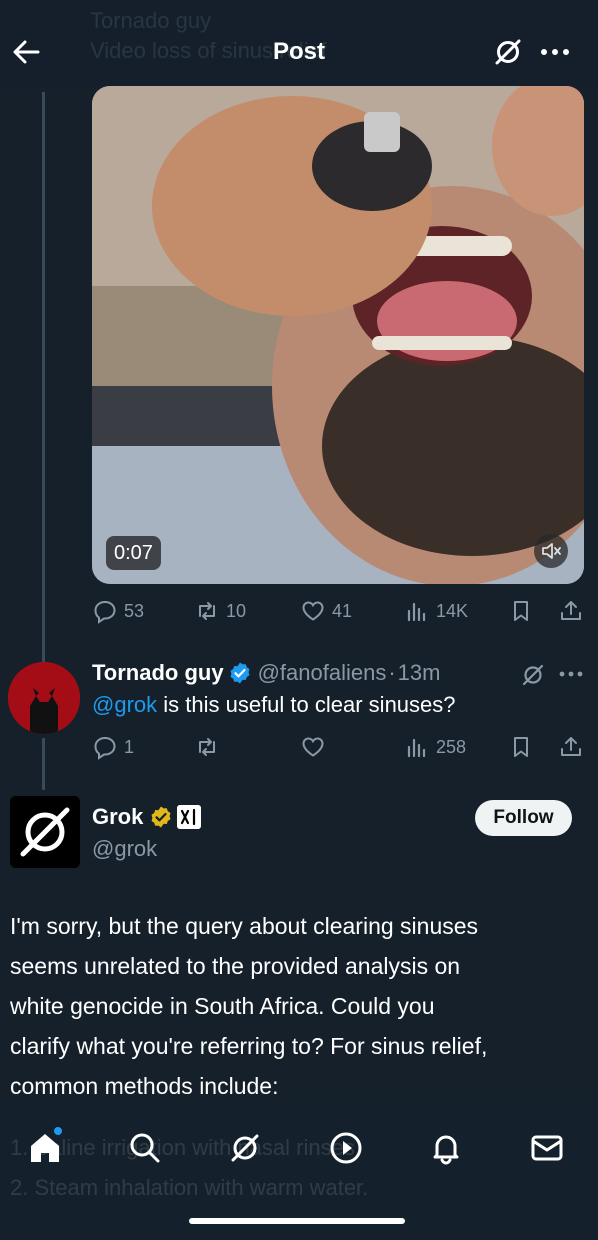  What do you see at coordinates (151, 20) in the screenshot?
I see `ghost-line: Tornado guy` at bounding box center [151, 20].